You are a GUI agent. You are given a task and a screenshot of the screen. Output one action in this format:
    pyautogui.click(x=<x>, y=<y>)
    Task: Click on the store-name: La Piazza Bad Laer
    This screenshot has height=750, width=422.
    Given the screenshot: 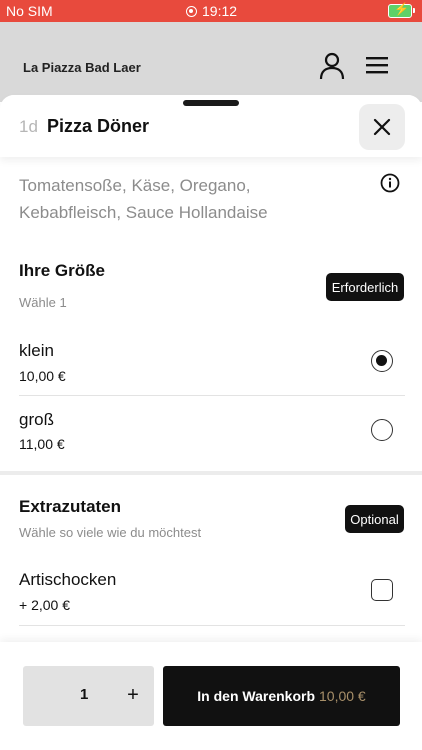 What is the action you would take?
    pyautogui.click(x=82, y=67)
    